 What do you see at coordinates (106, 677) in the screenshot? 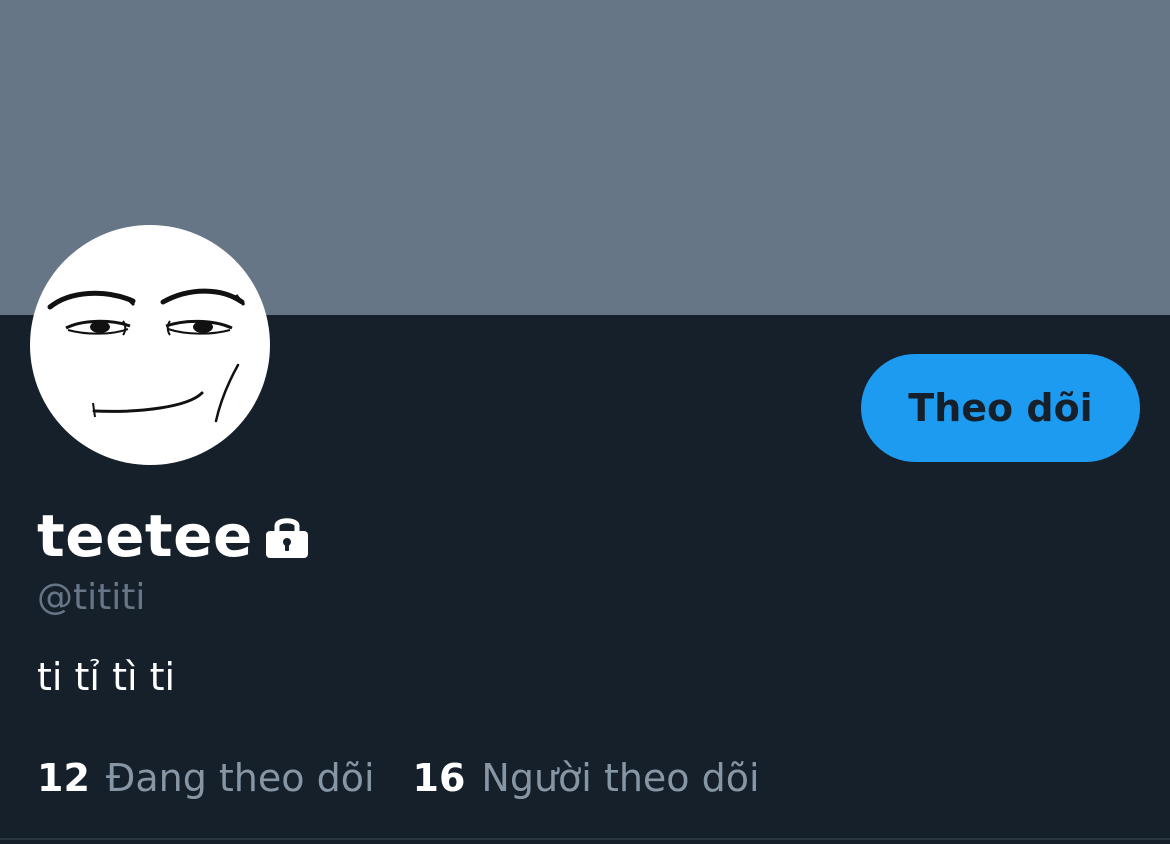
I see `profile-bio: ti tỉ tì ti` at bounding box center [106, 677].